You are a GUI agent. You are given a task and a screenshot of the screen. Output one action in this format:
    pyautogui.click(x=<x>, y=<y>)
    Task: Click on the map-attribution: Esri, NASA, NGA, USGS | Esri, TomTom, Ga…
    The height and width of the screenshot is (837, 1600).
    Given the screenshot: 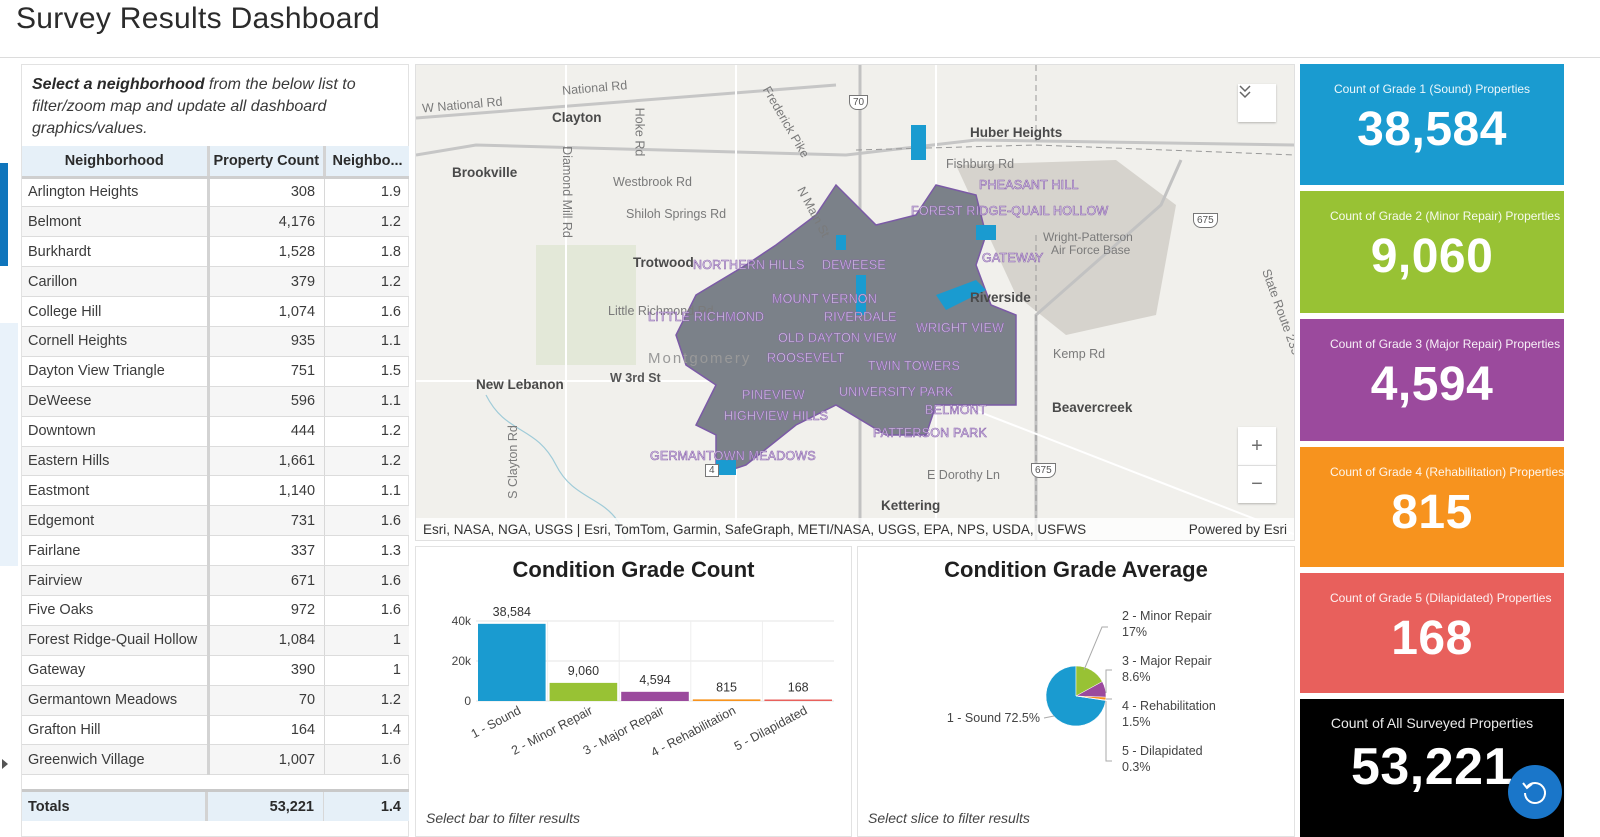 What is the action you would take?
    pyautogui.click(x=855, y=529)
    